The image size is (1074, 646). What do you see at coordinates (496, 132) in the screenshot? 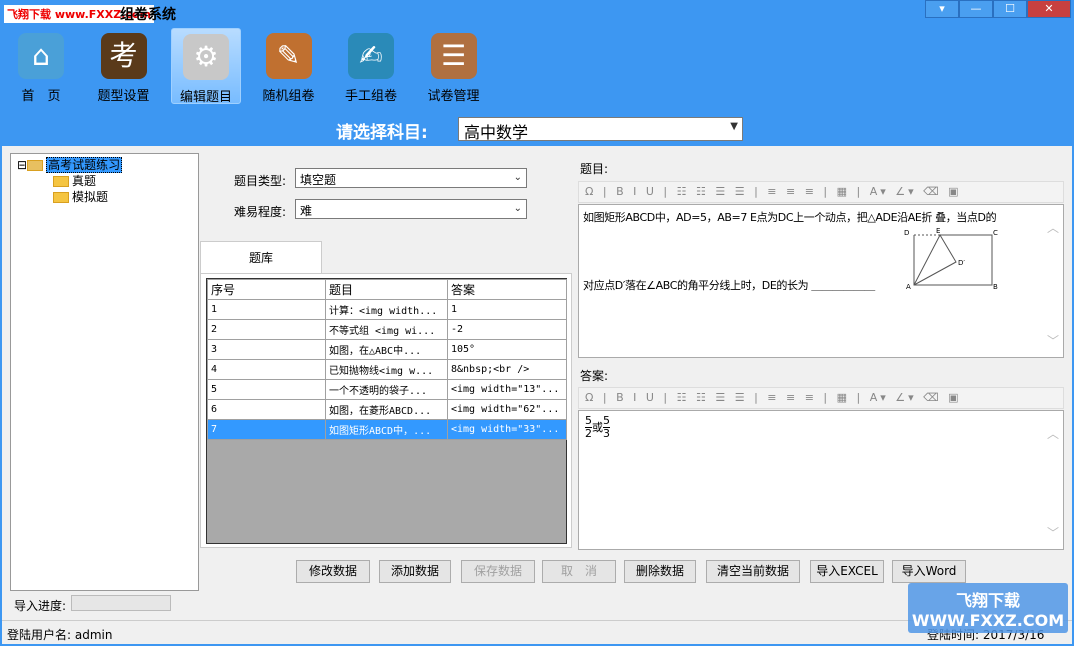
I see `subject-value: 高中数学` at bounding box center [496, 132].